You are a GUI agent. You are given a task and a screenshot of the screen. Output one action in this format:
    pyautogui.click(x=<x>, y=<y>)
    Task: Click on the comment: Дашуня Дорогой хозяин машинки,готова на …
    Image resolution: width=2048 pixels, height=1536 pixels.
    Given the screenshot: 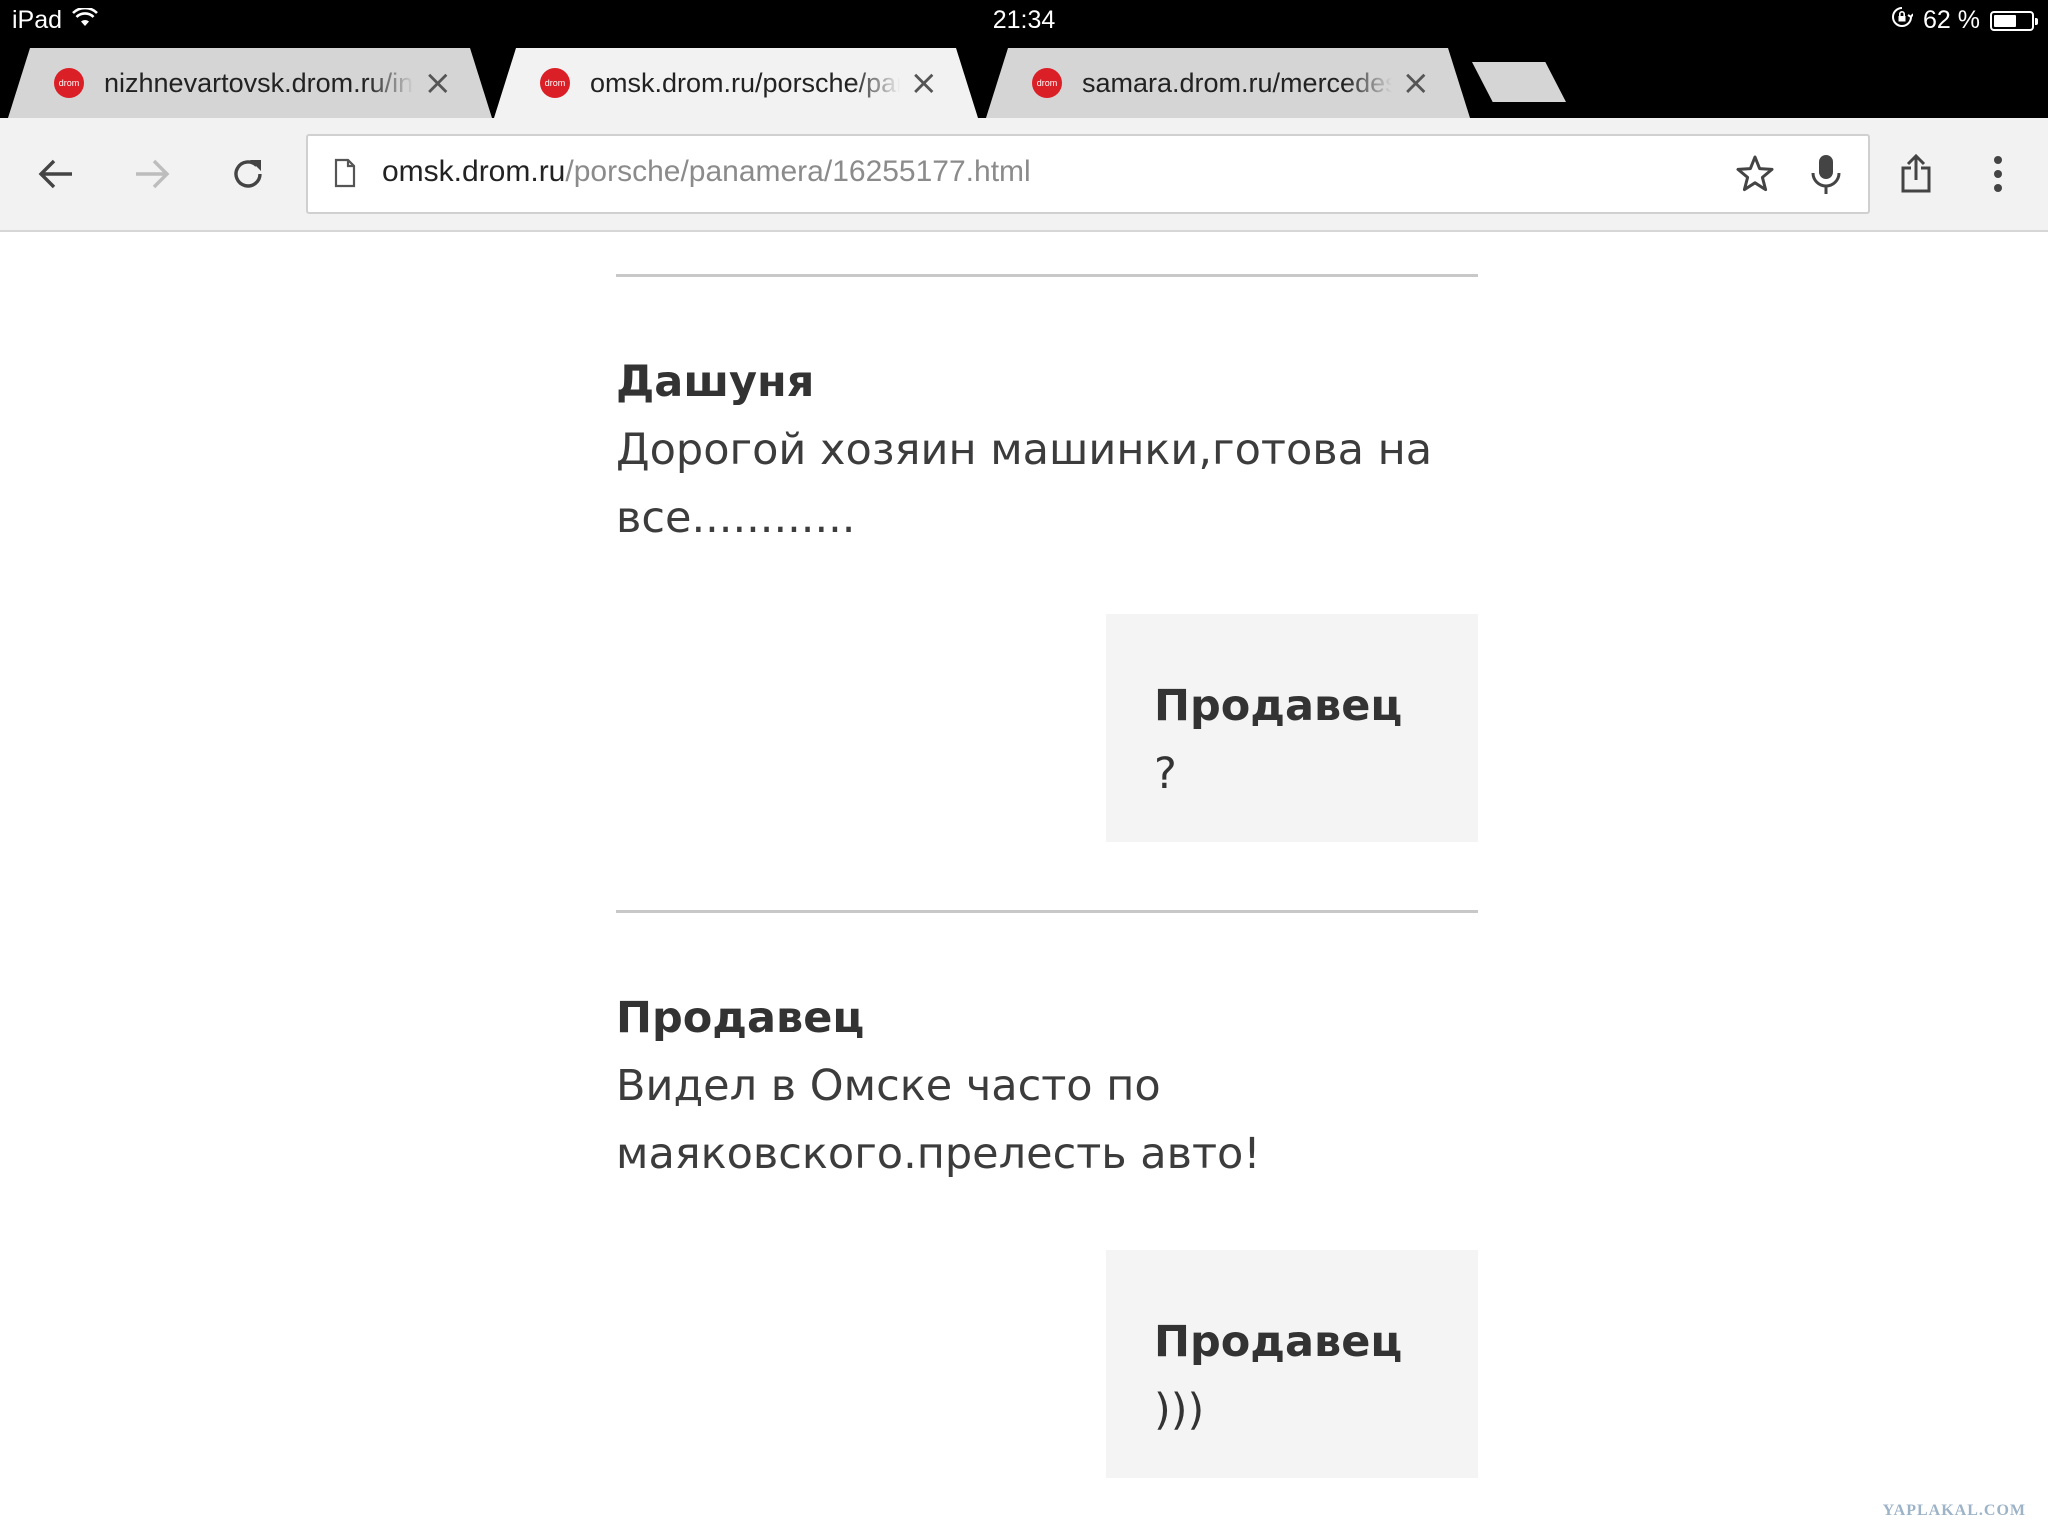 What is the action you would take?
    pyautogui.click(x=1047, y=450)
    